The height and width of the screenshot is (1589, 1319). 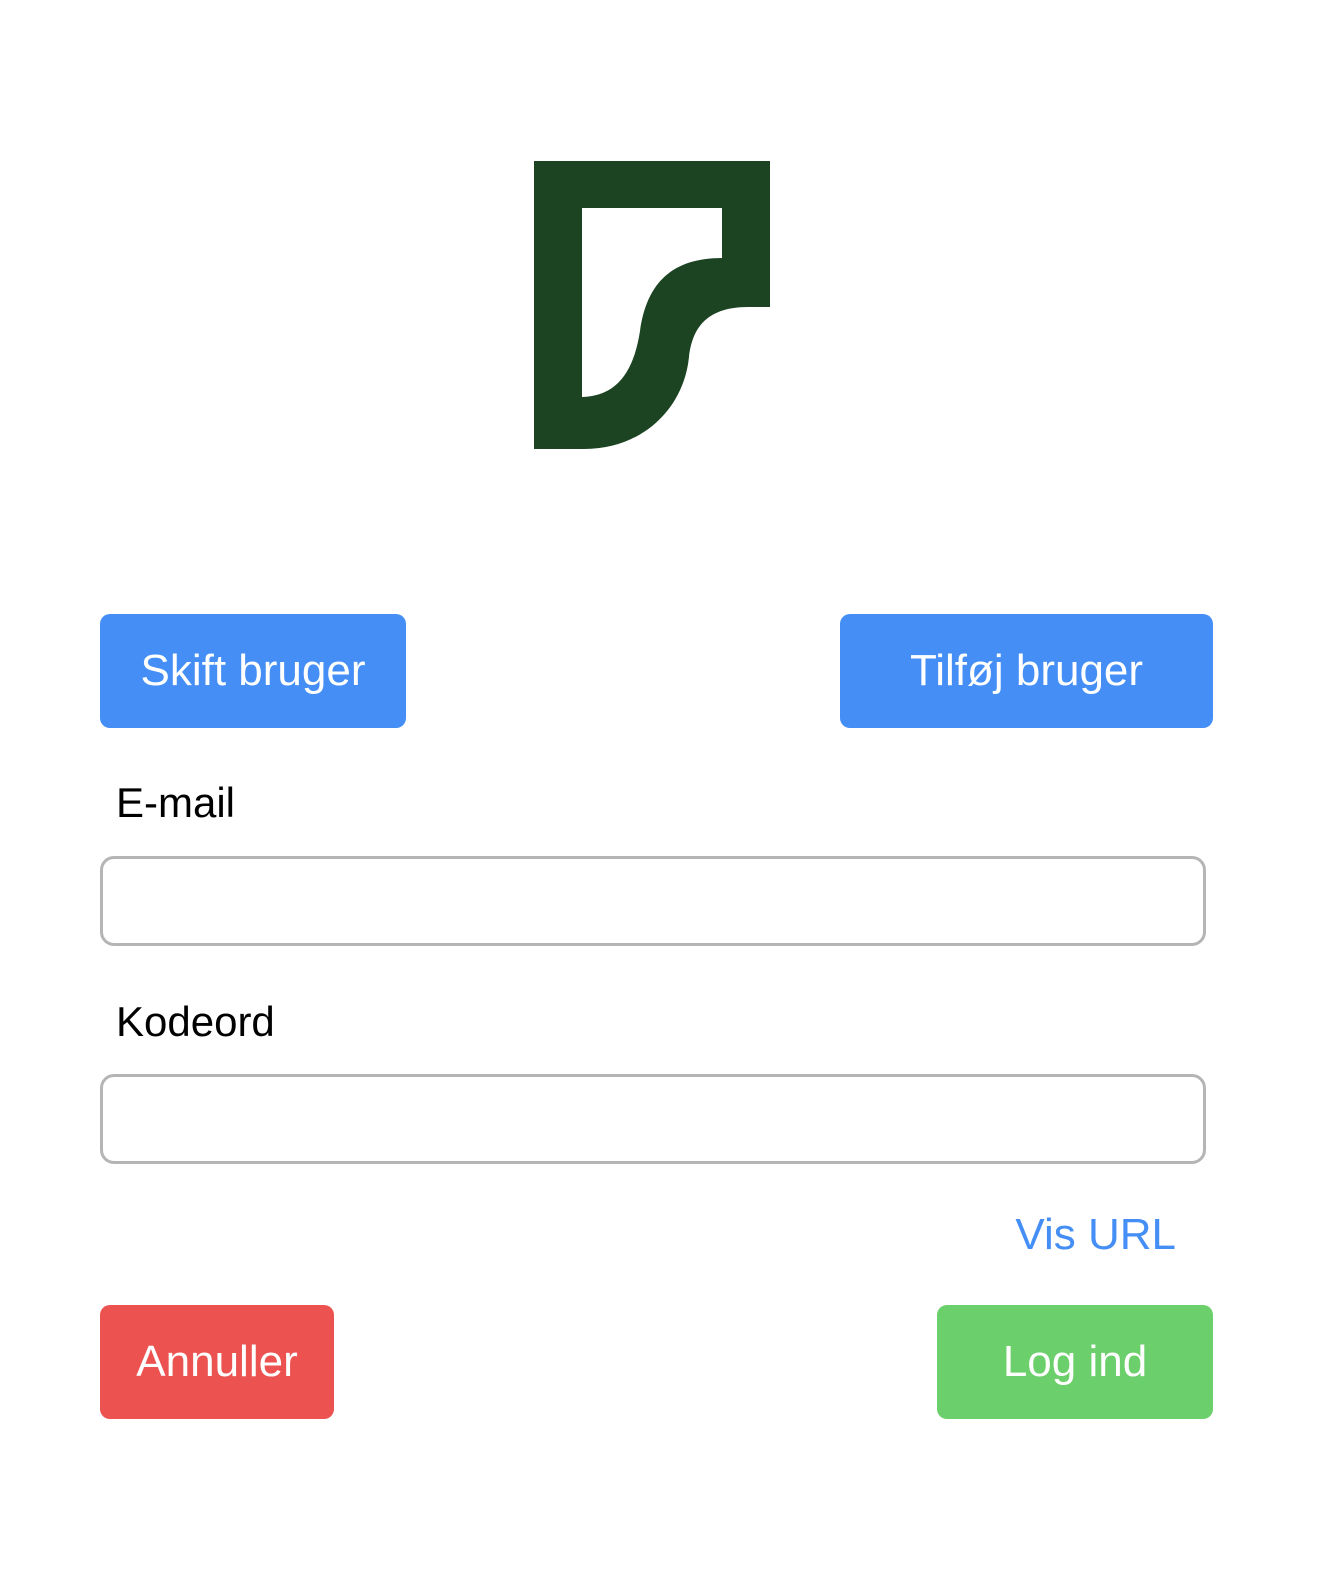 What do you see at coordinates (653, 901) in the screenshot?
I see `email-field` at bounding box center [653, 901].